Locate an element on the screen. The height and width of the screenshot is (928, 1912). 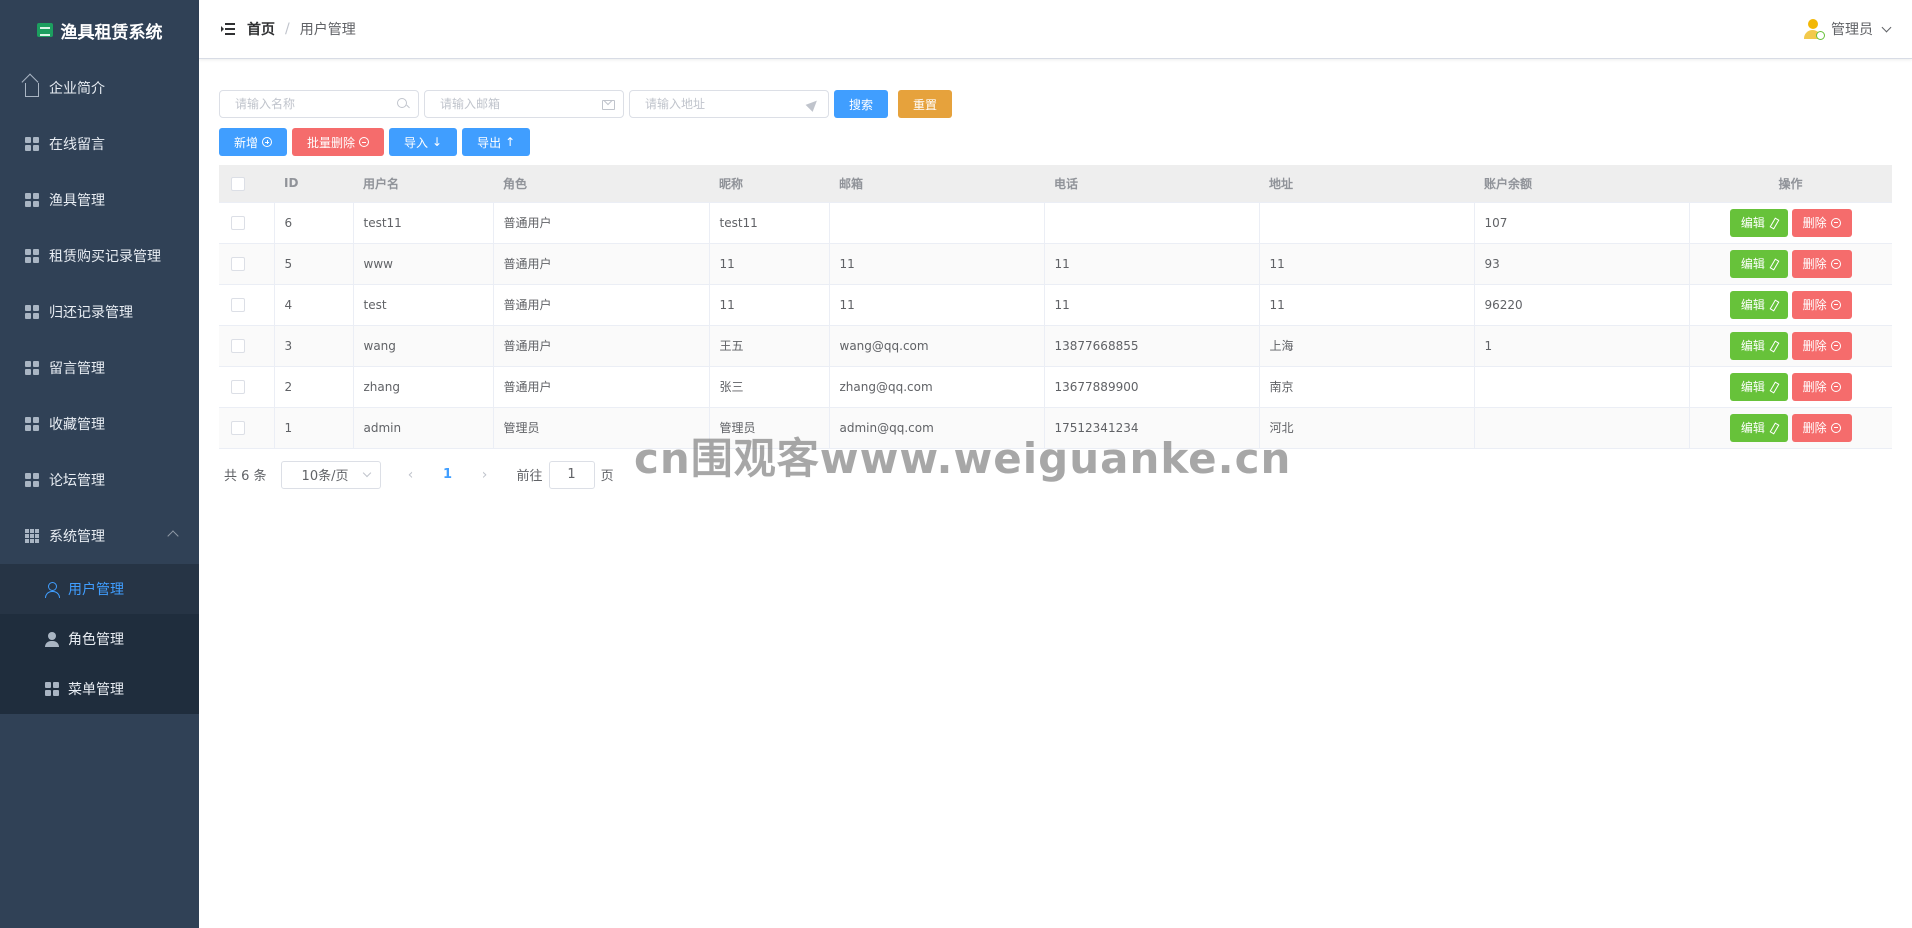
page-jumper: 前往 页 is located at coordinates (565, 474).